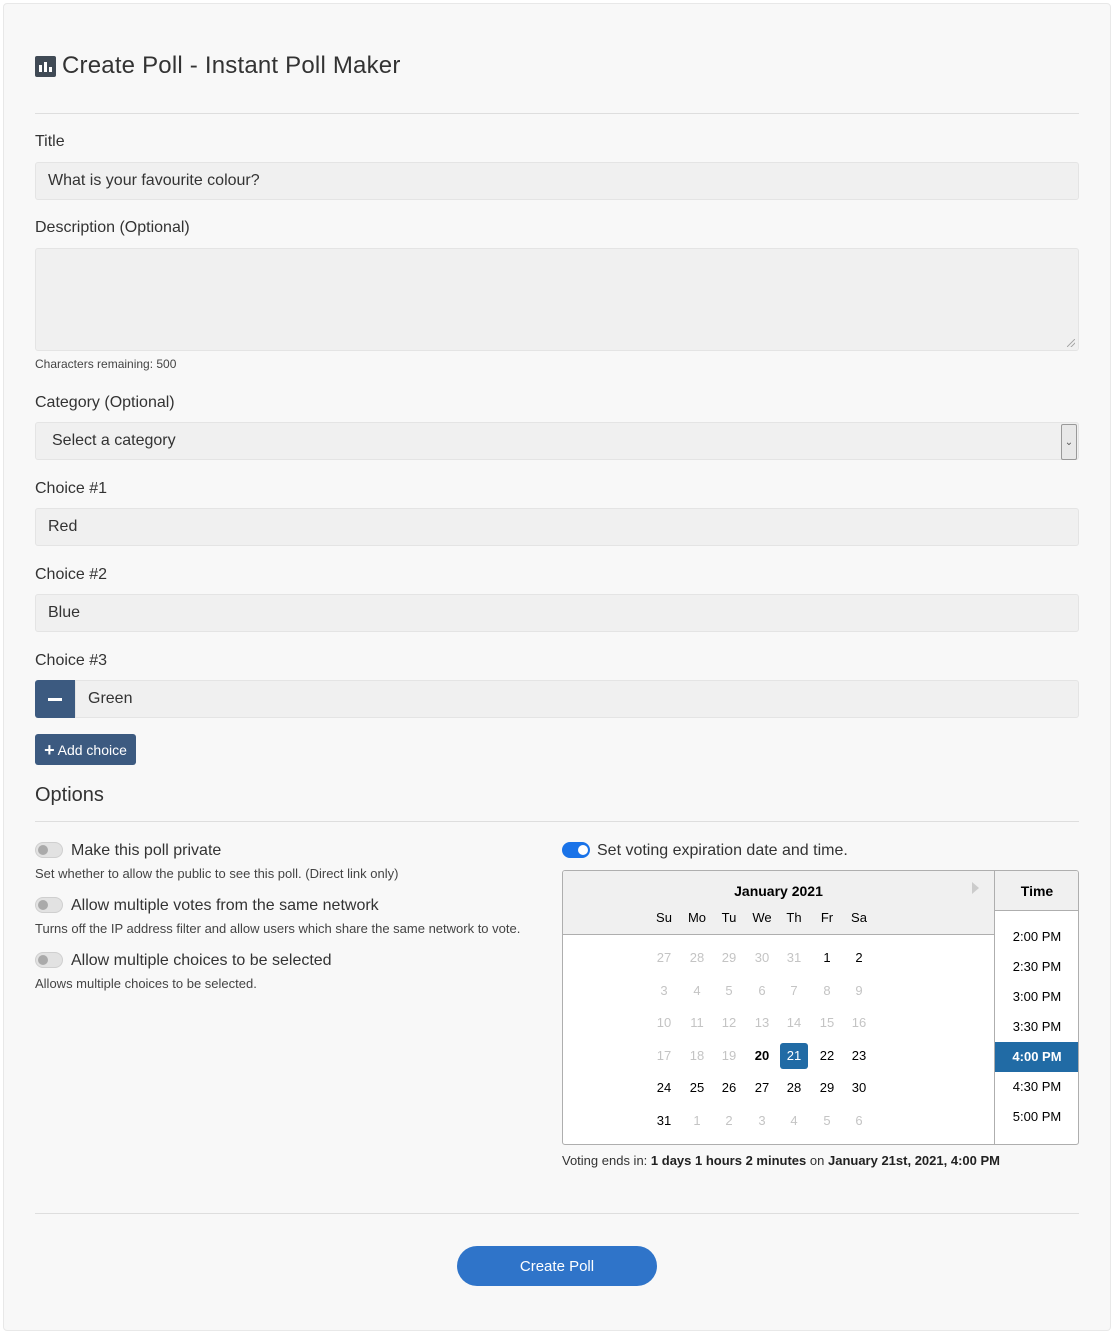 The height and width of the screenshot is (1333, 1112). Describe the element at coordinates (577, 699) in the screenshot. I see `choice-3-input: Green` at that location.